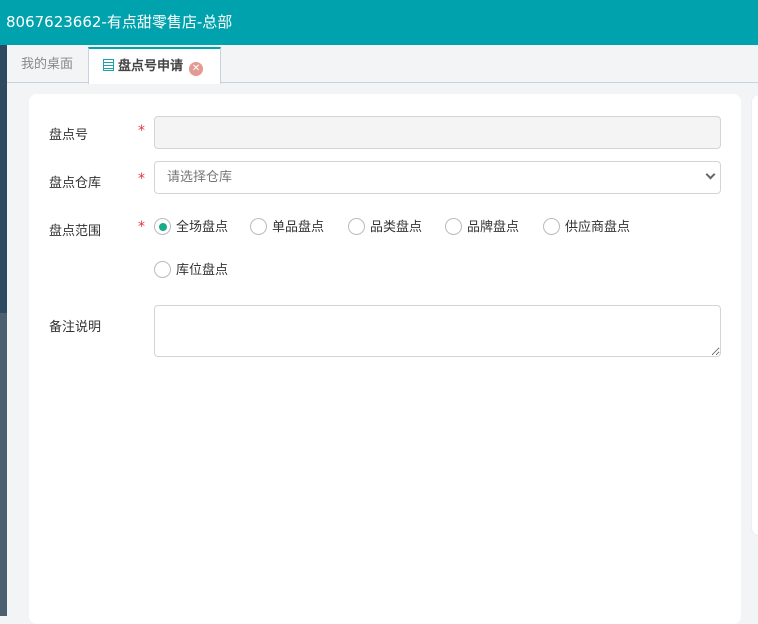 The width and height of the screenshot is (758, 624). I want to click on scope-radio-item: 单品盘点, so click(287, 228).